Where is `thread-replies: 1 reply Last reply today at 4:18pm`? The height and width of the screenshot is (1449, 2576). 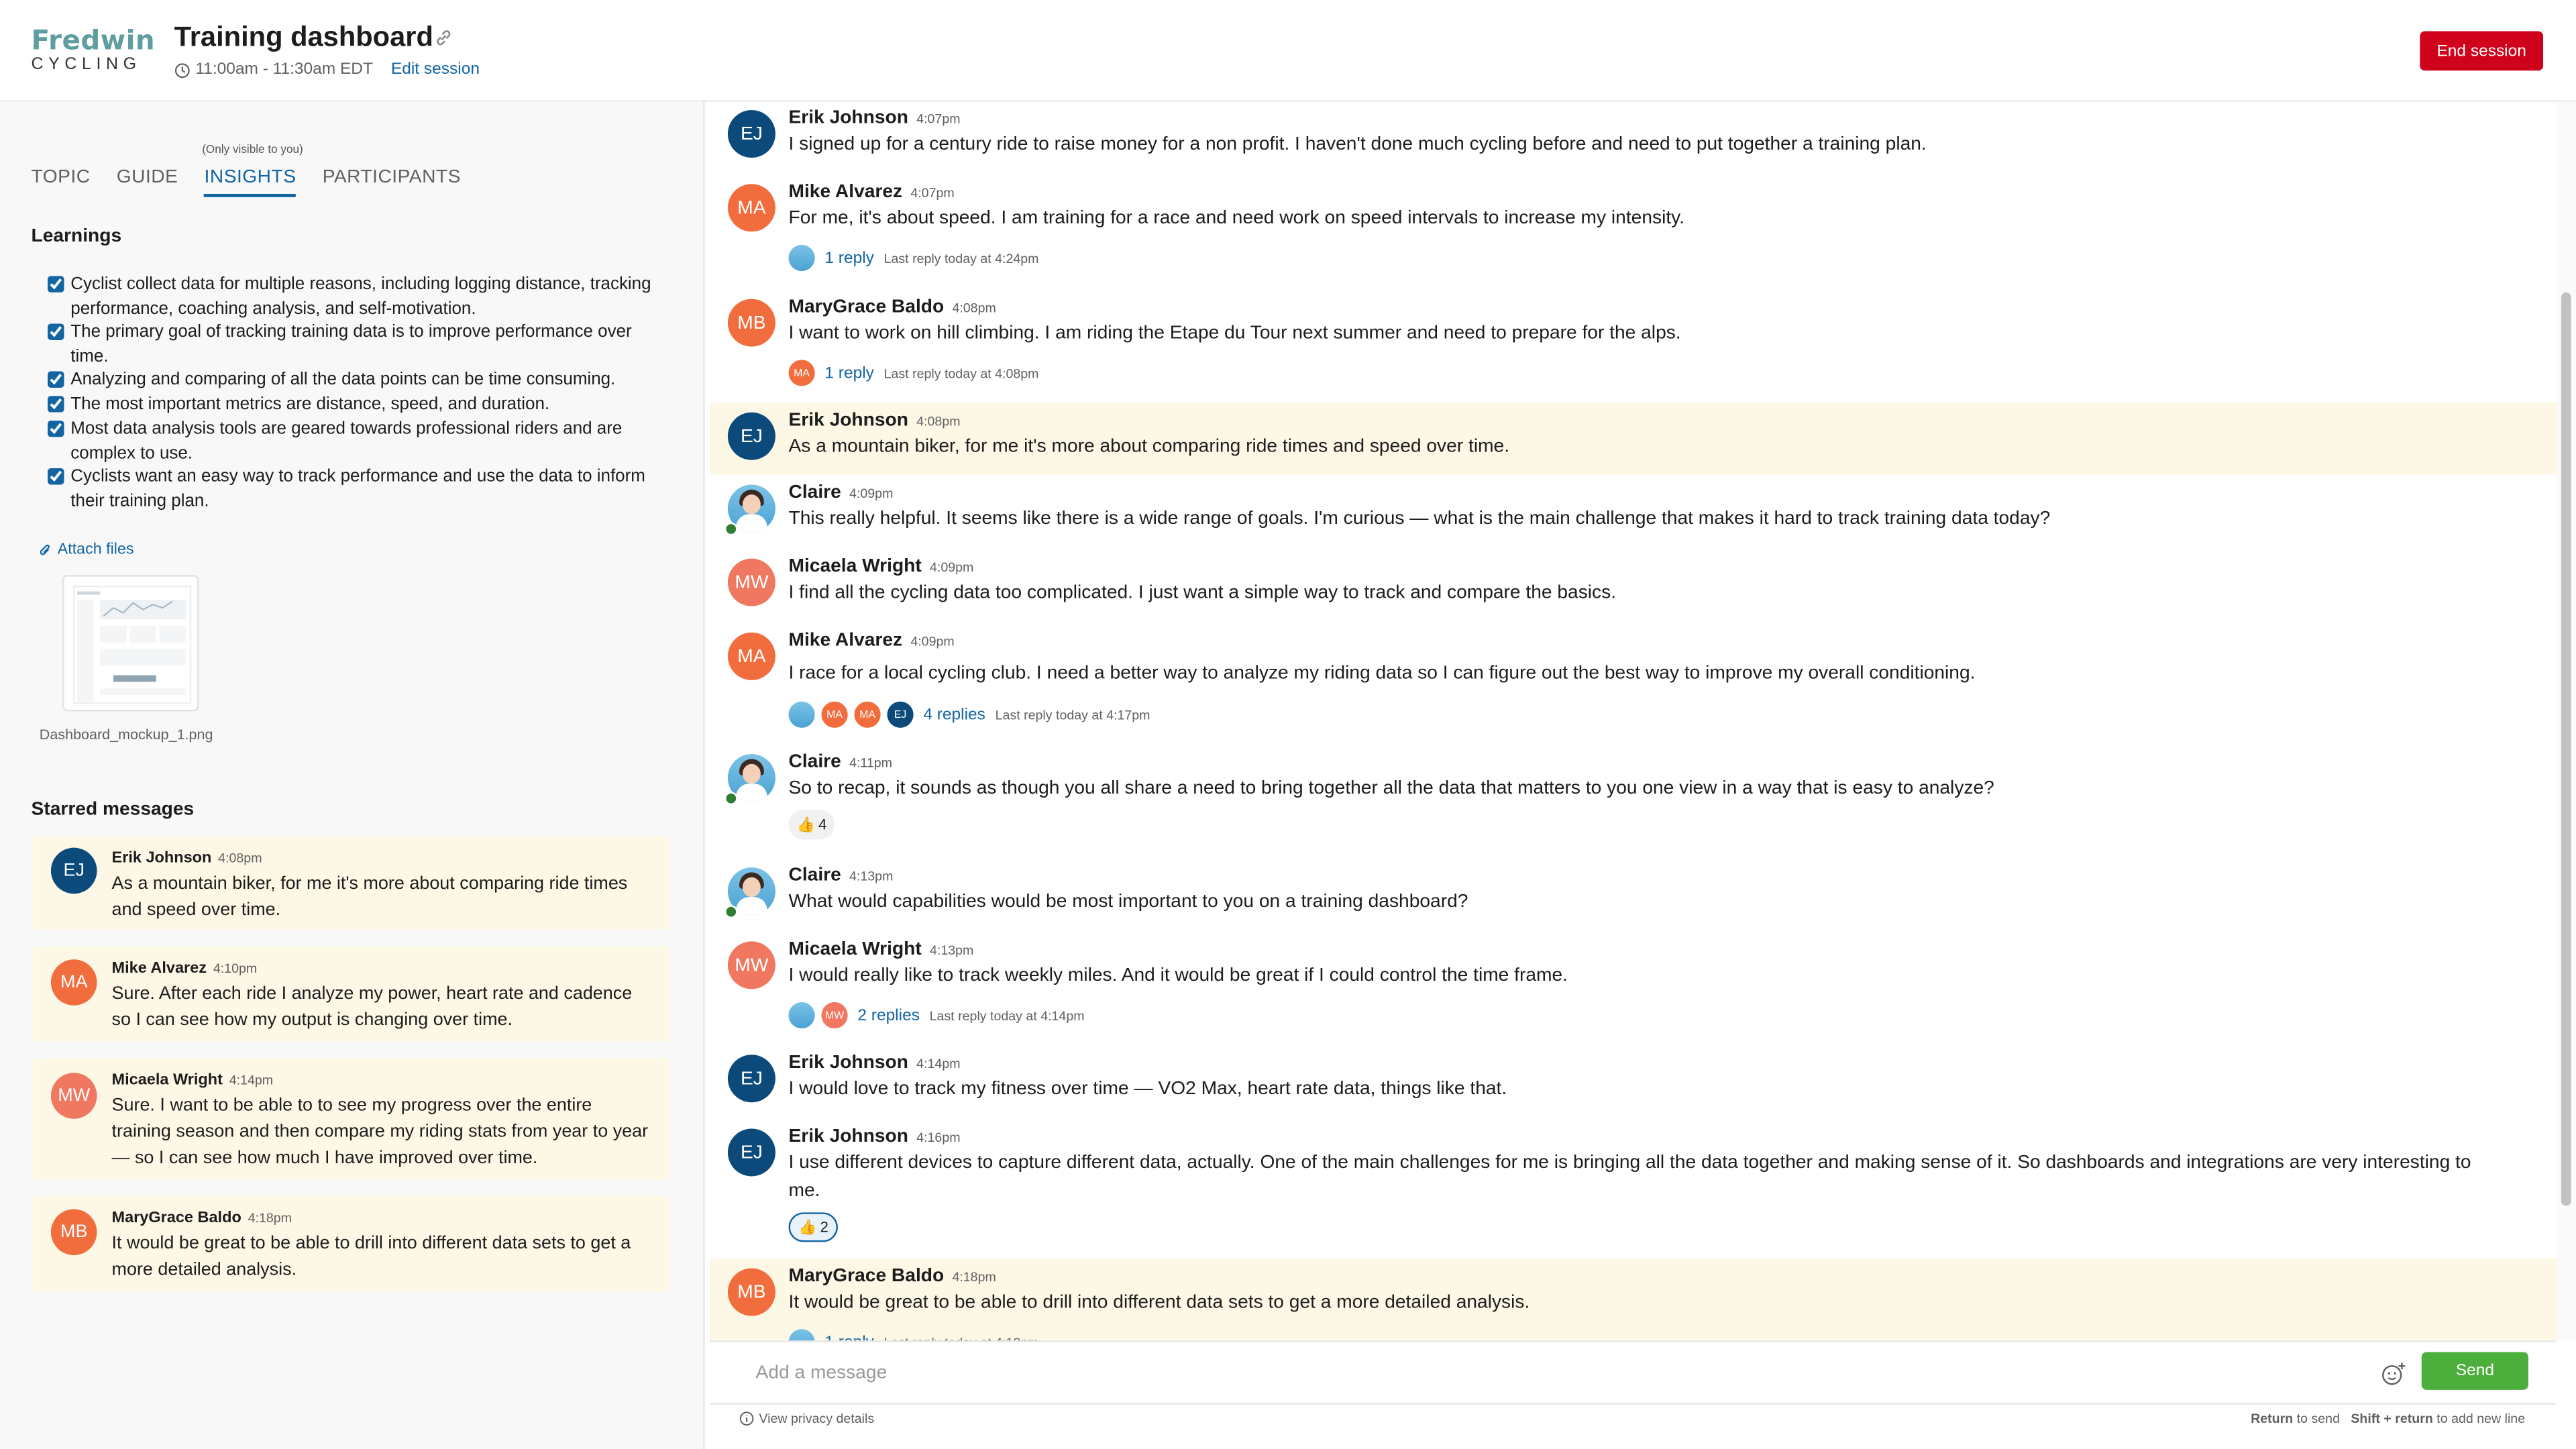
thread-replies: 1 reply Last reply today at 4:18pm is located at coordinates (913, 1335).